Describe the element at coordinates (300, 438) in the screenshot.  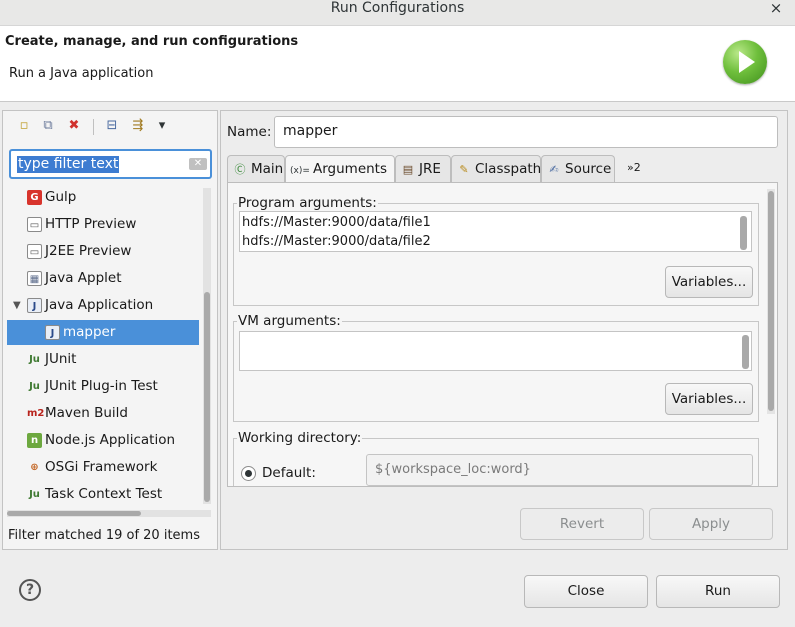
I see `working-directory-label: Working directory:` at that location.